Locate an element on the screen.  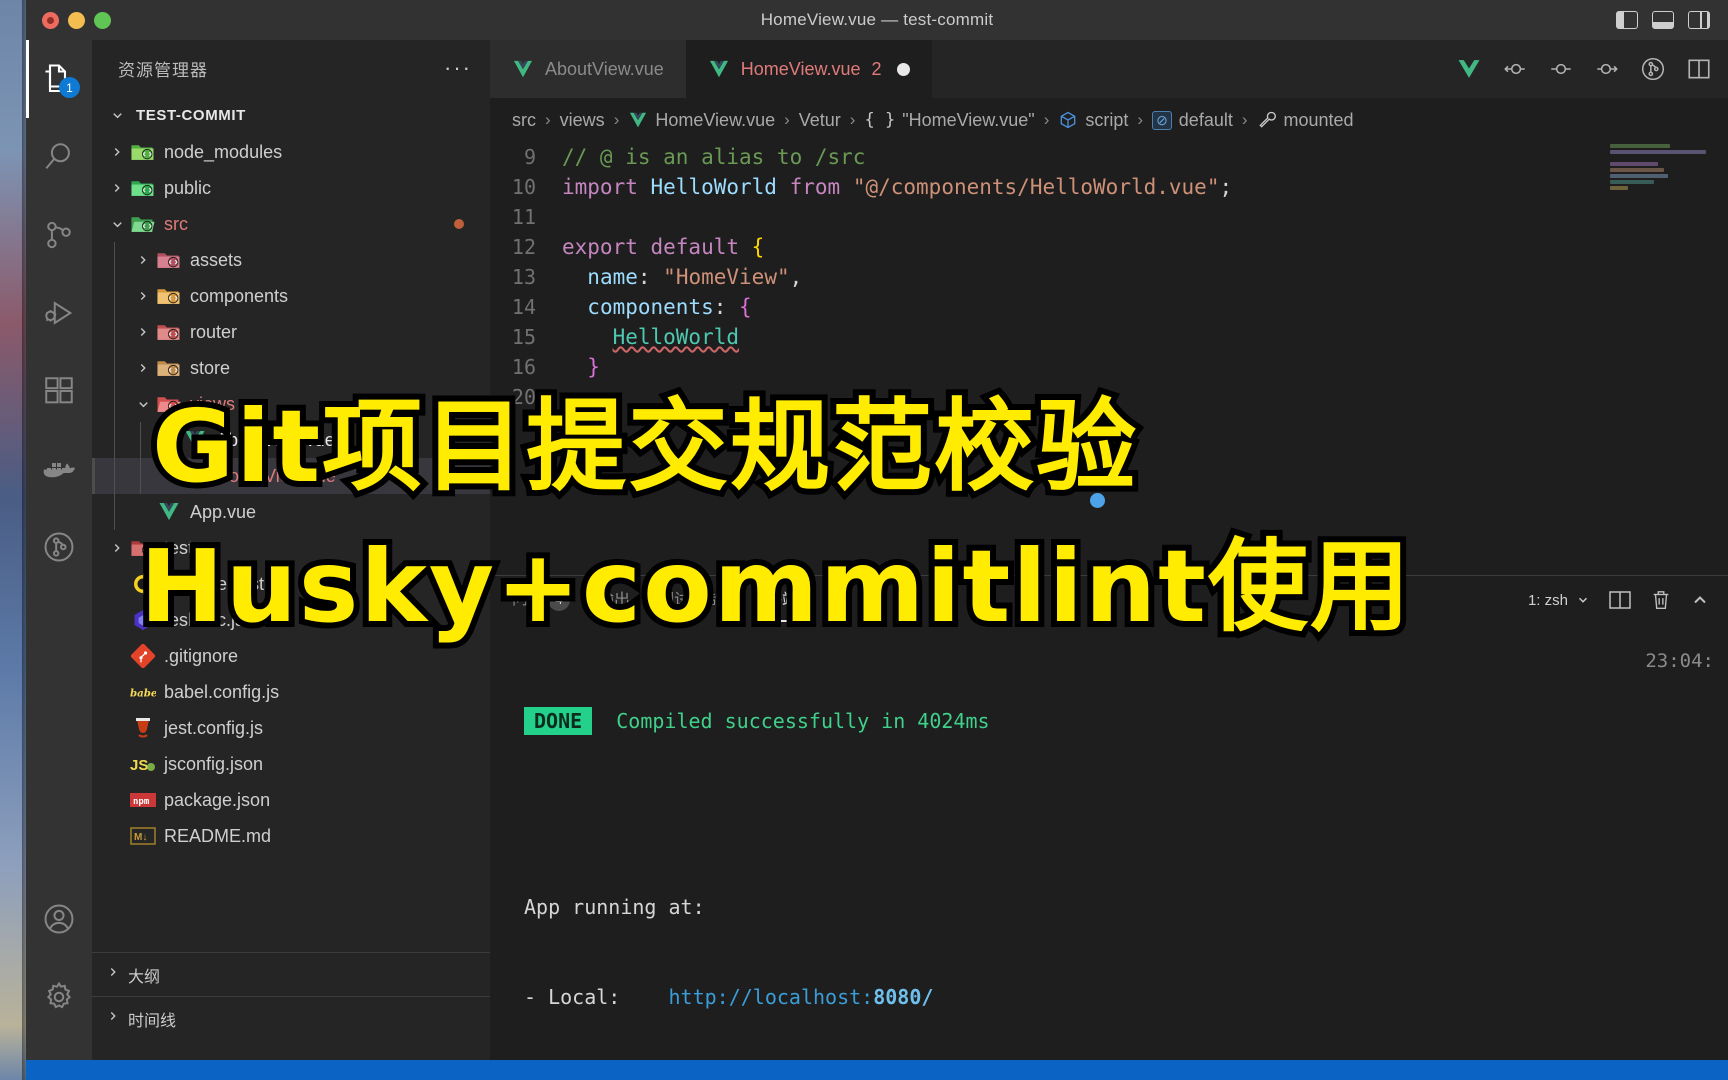
activity-item-search is located at coordinates (59, 157).